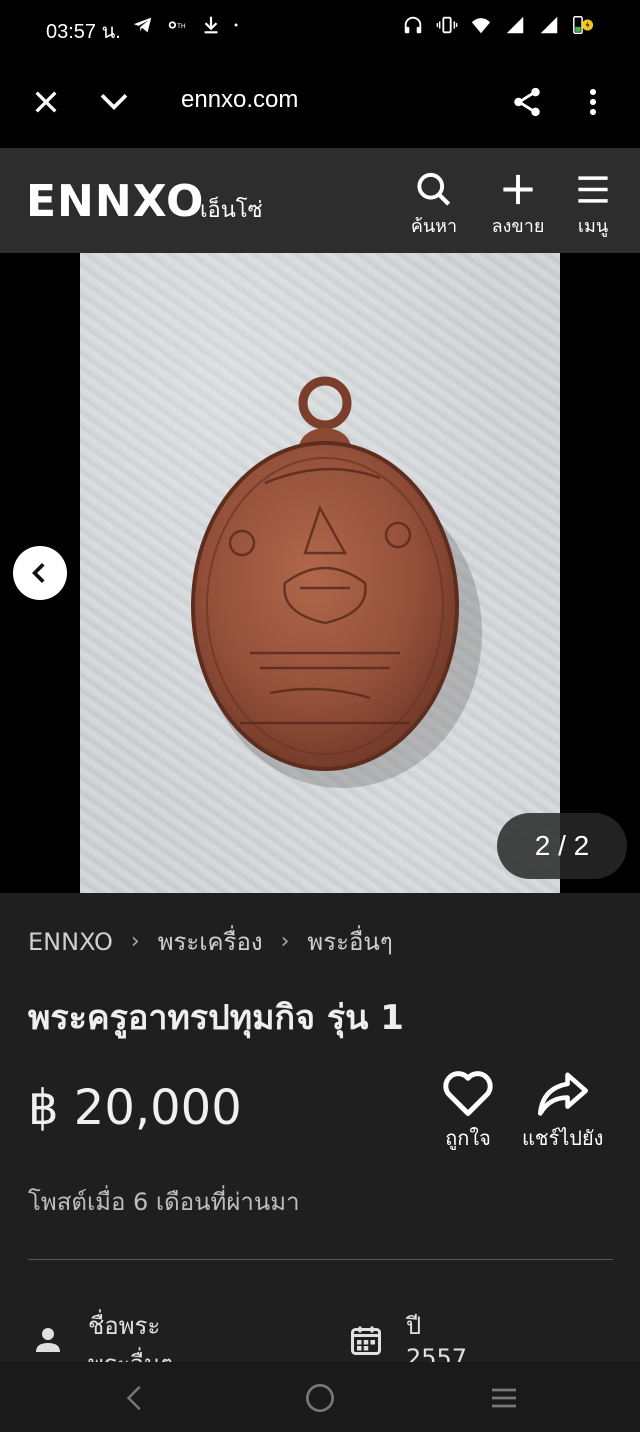 This screenshot has width=640, height=1432. I want to click on breadcrumb-item: พระอื่นๆ, so click(349, 941).